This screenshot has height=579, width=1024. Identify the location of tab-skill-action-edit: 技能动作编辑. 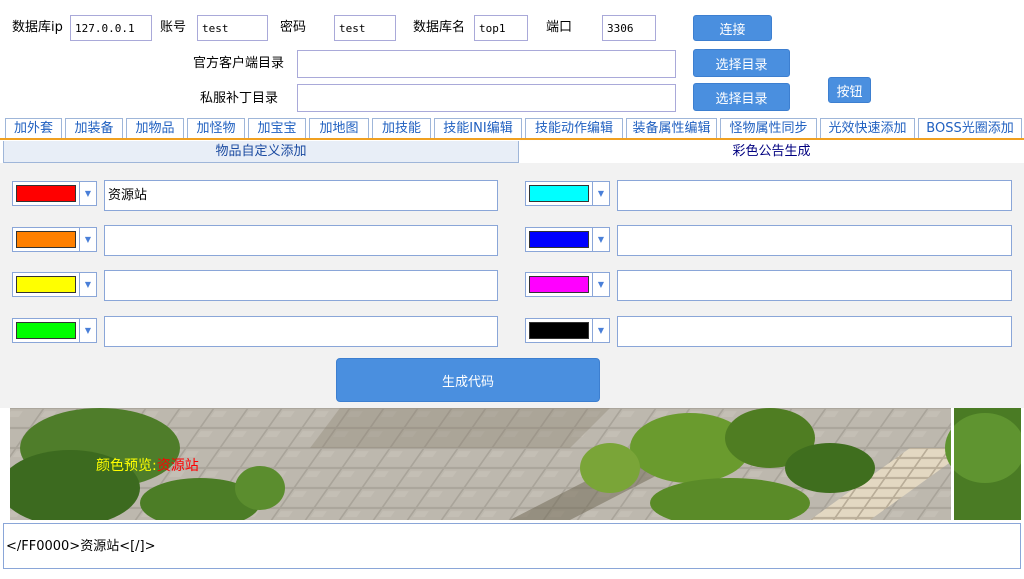
(574, 128).